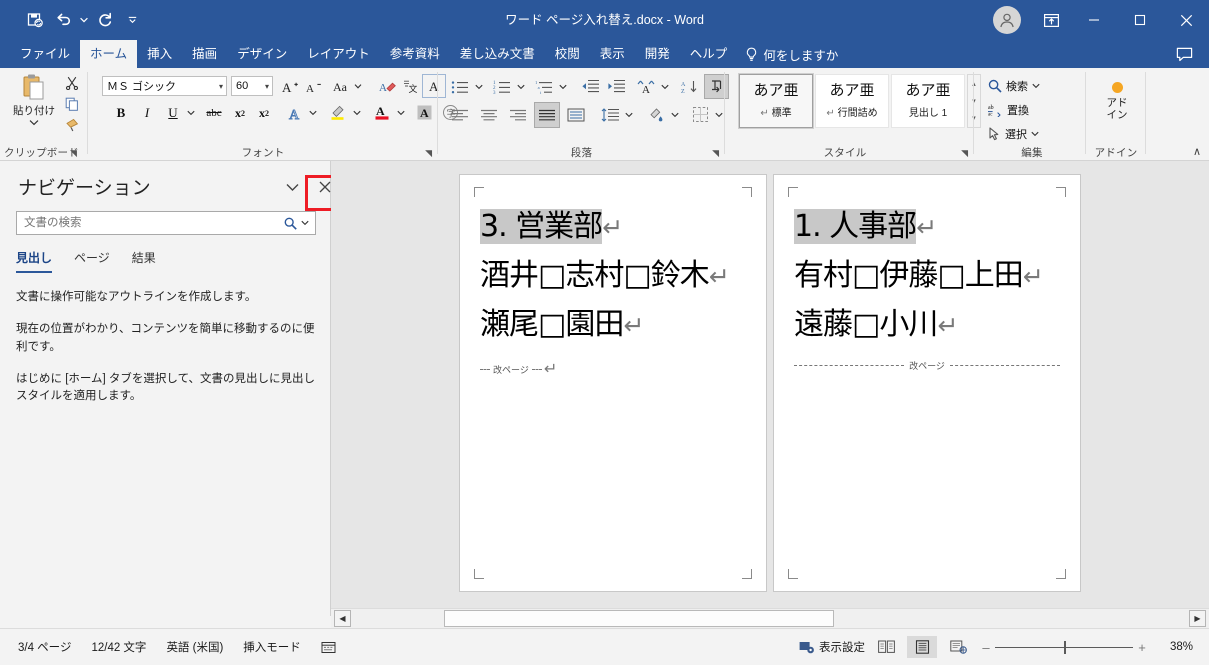  I want to click on sort-icon: AZ, so click(690, 86).